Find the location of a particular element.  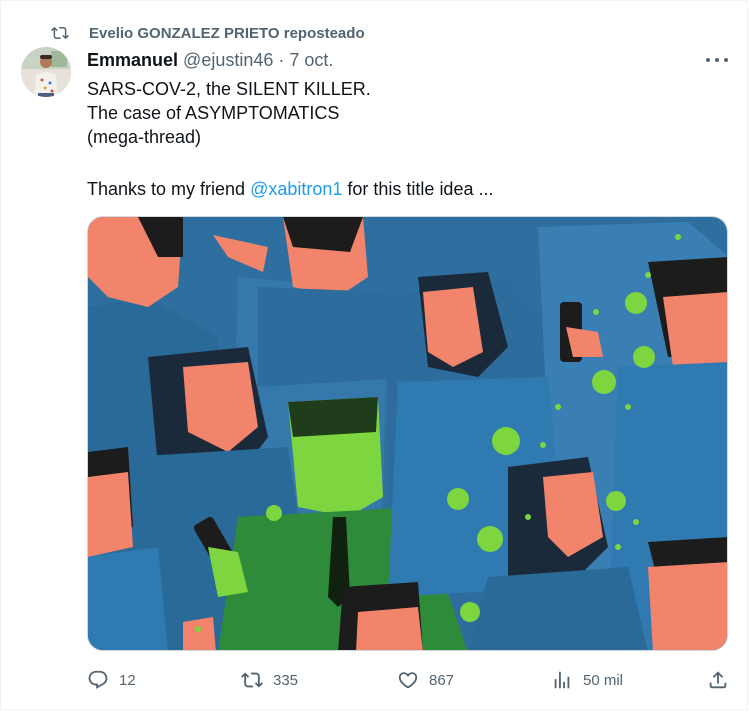

like-count: 867 is located at coordinates (442, 680).